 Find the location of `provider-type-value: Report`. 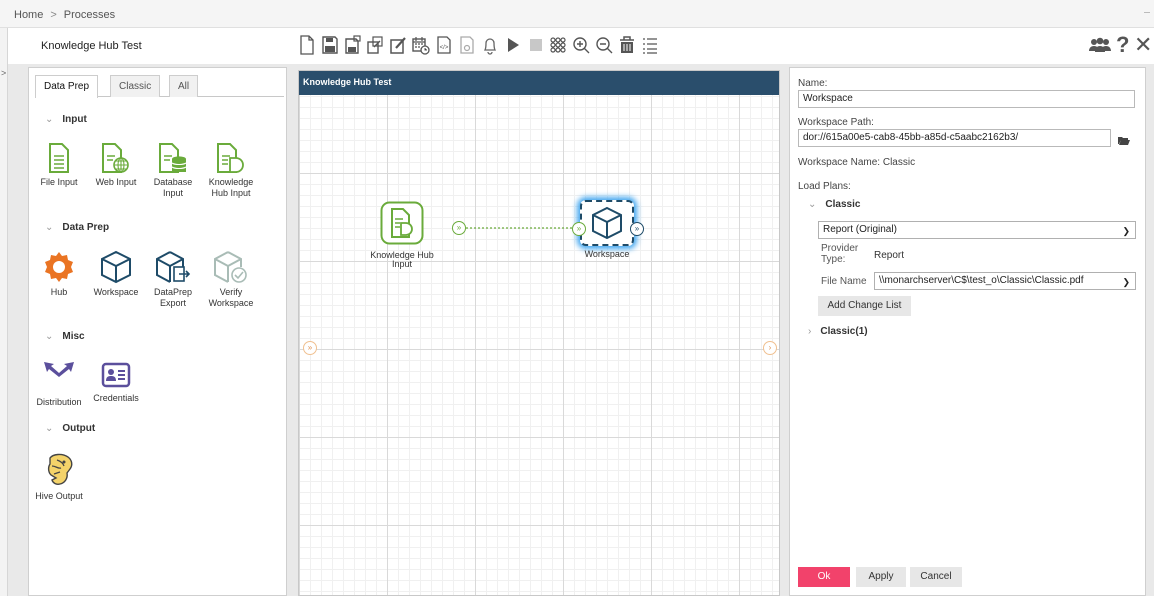

provider-type-value: Report is located at coordinates (889, 255).